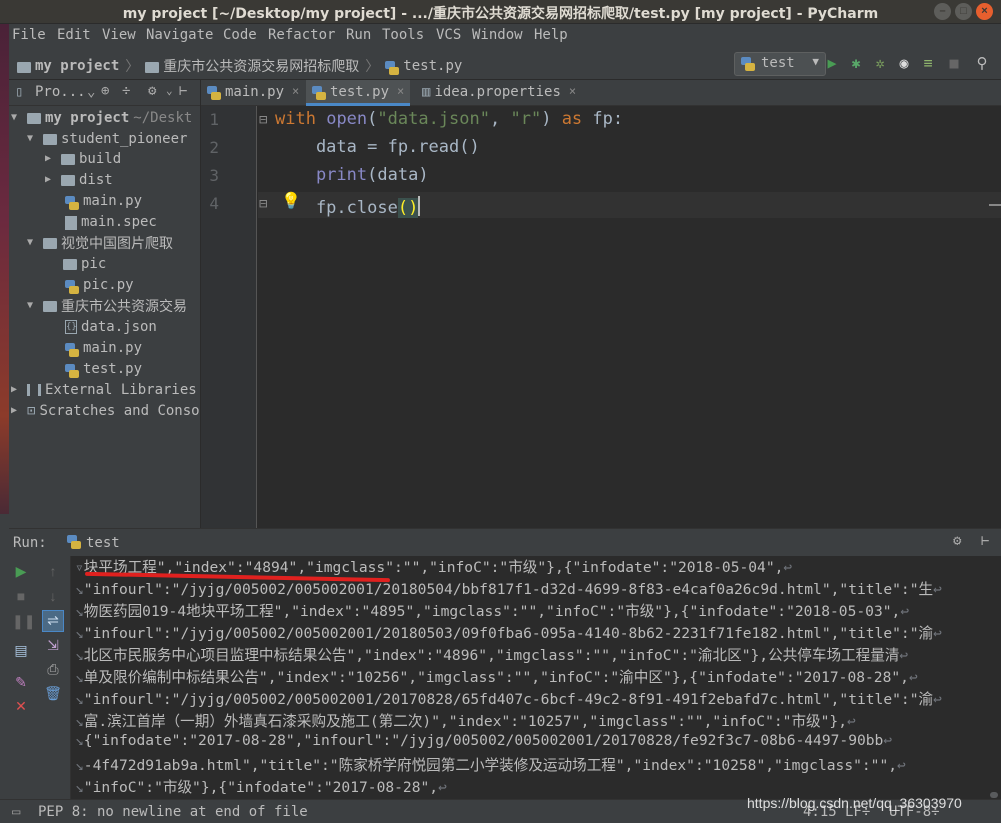  What do you see at coordinates (403, 35) in the screenshot?
I see `menu-tools: Tools` at bounding box center [403, 35].